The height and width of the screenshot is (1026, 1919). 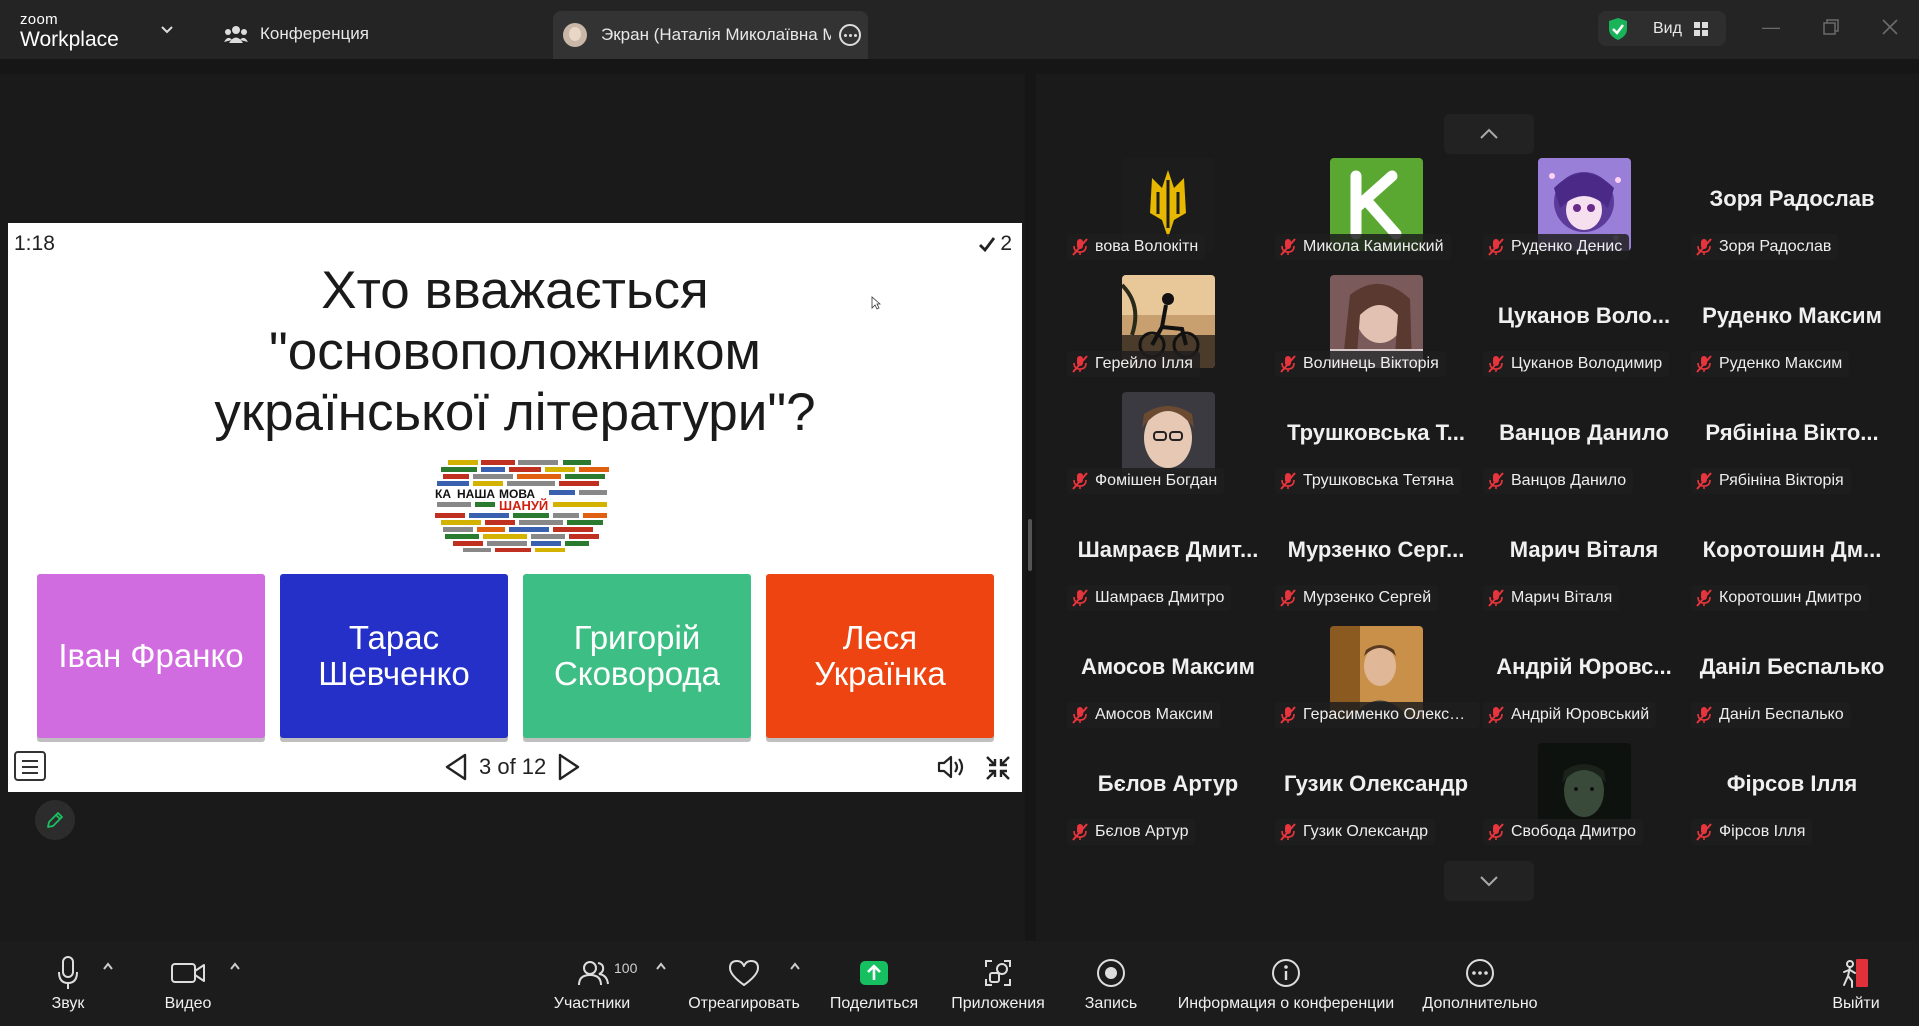 I want to click on participants-options-caret-icon, so click(x=661, y=966).